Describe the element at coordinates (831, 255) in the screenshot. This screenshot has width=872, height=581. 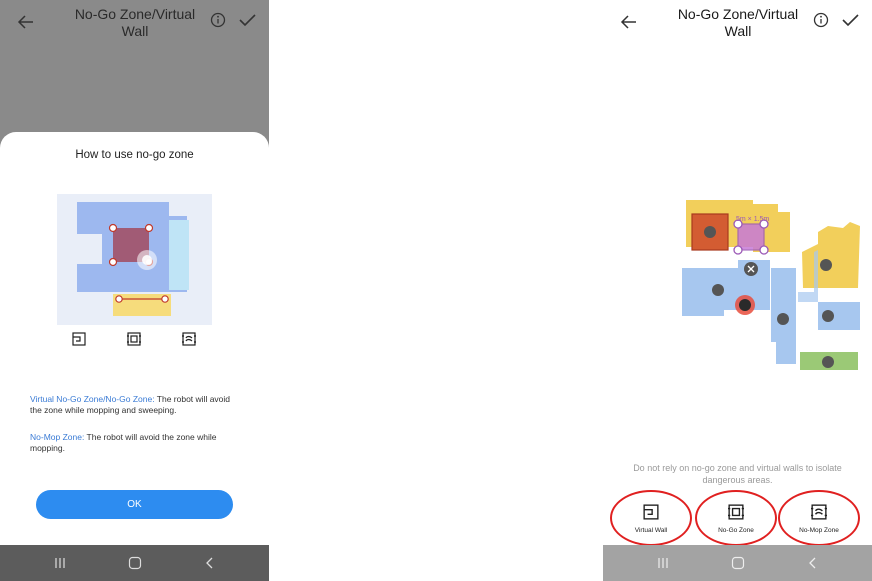
I see `room-yellow-right` at that location.